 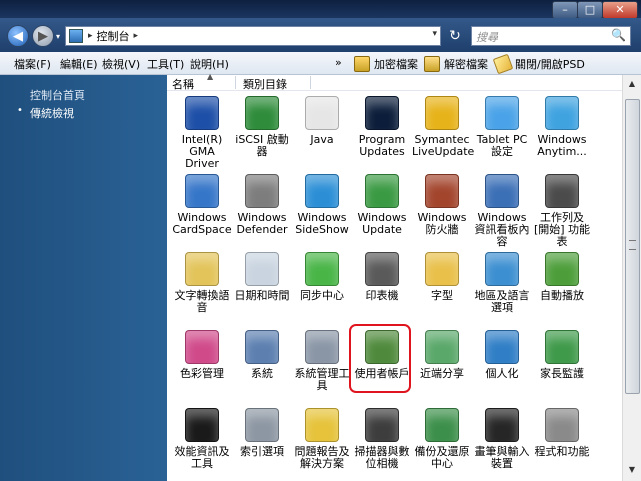 What do you see at coordinates (455, 36) in the screenshot?
I see `refresh-button: ↻` at bounding box center [455, 36].